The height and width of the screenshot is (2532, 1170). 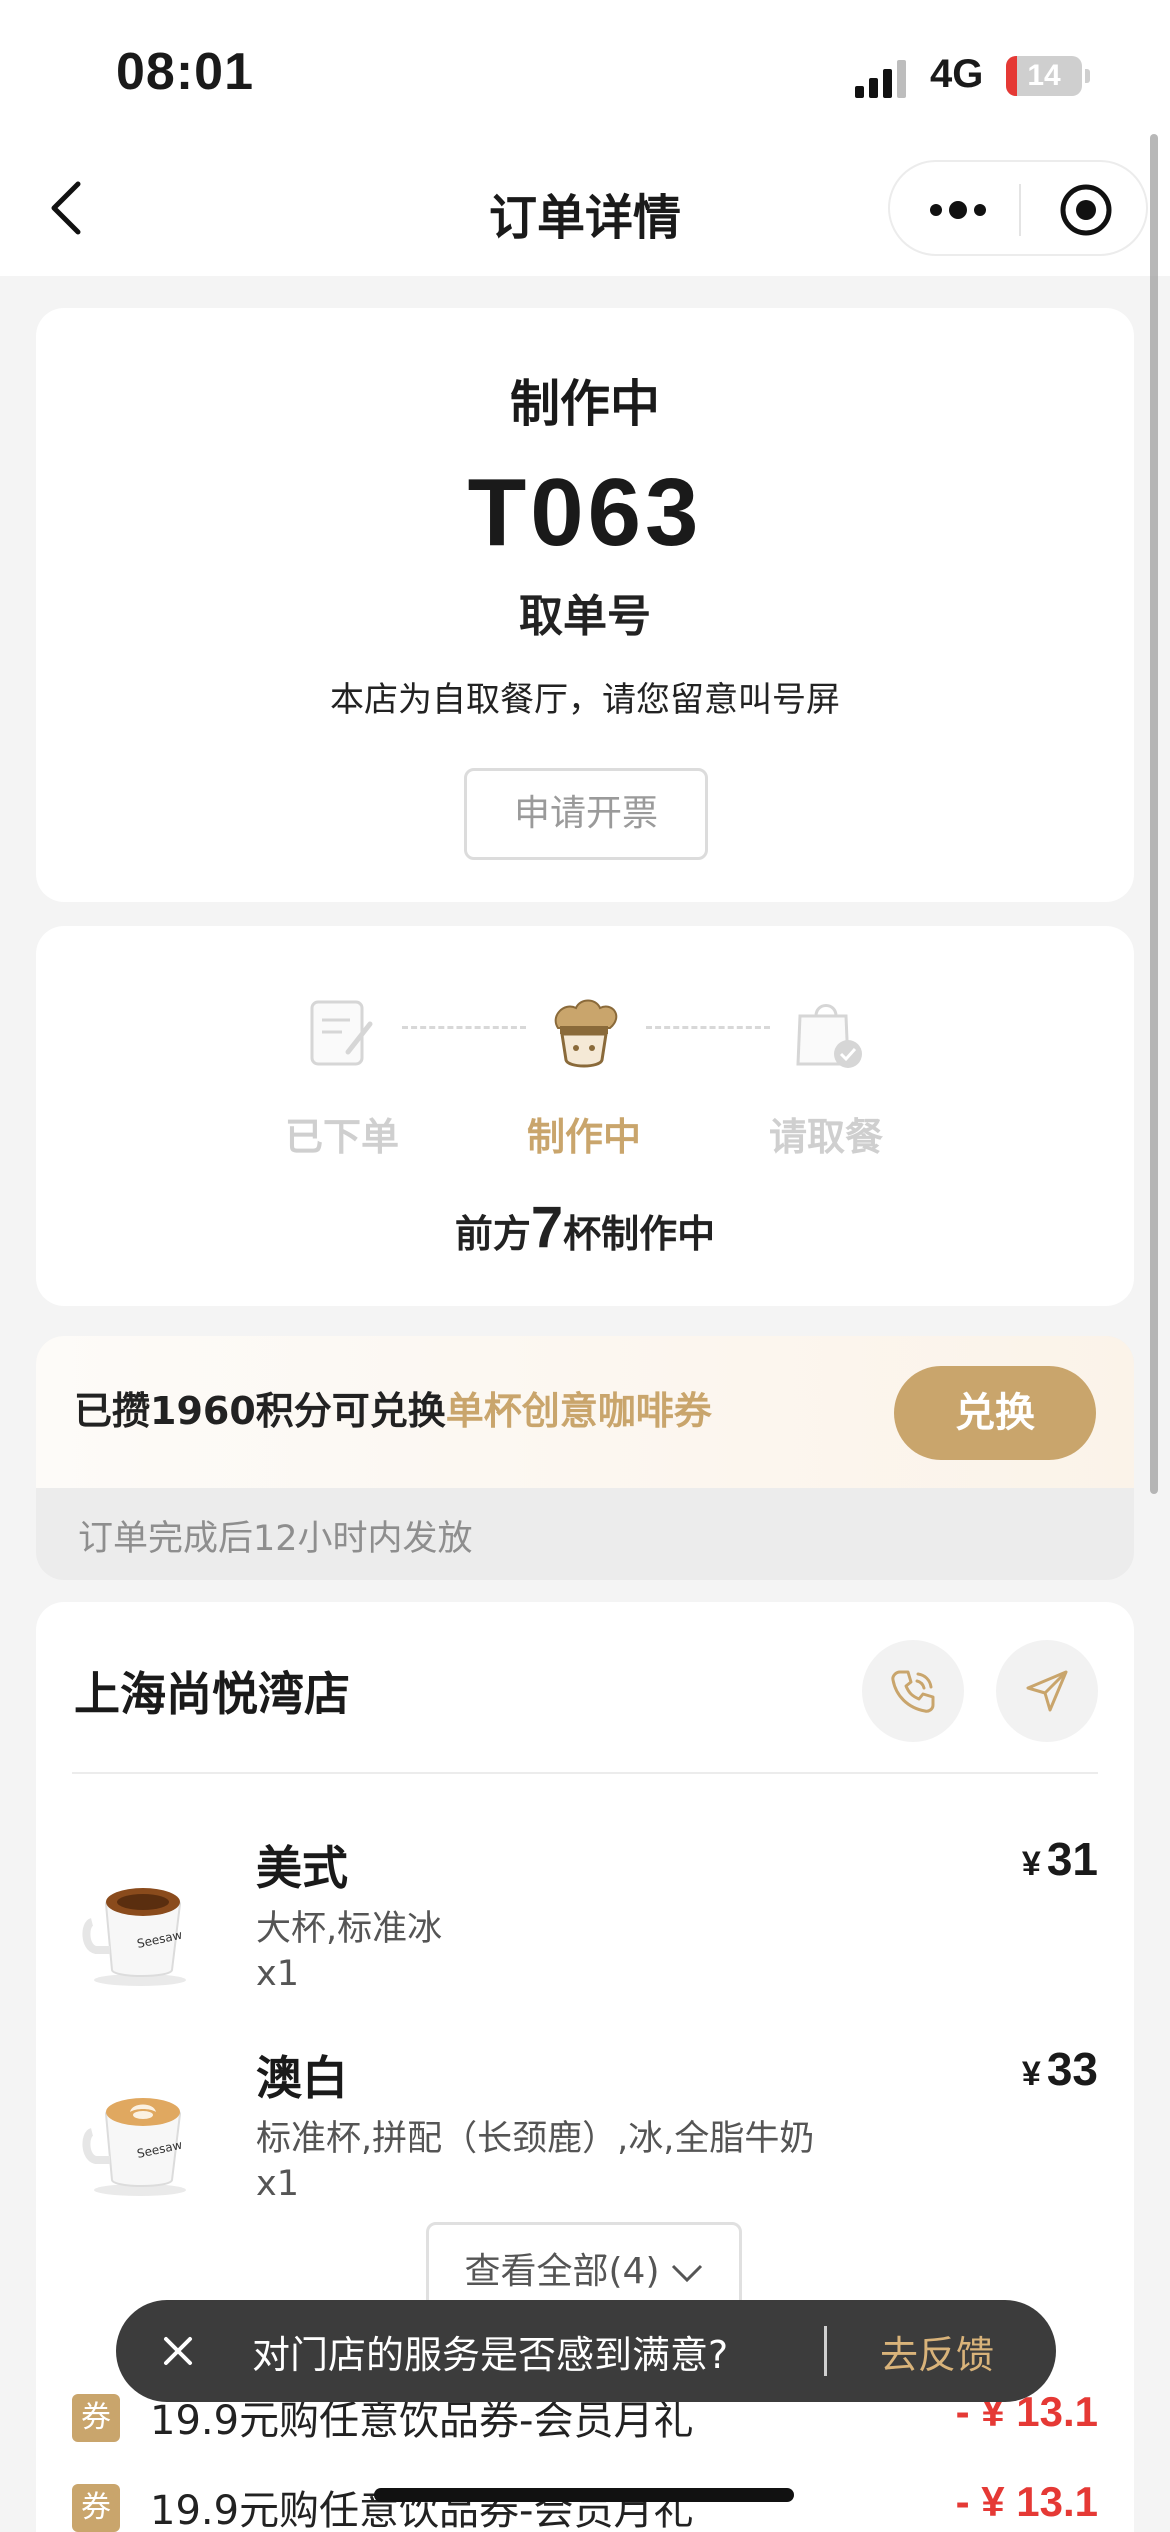 I want to click on progress-card: 已下单 制作中 请取餐 前方7杯制作中, so click(x=585, y=1116).